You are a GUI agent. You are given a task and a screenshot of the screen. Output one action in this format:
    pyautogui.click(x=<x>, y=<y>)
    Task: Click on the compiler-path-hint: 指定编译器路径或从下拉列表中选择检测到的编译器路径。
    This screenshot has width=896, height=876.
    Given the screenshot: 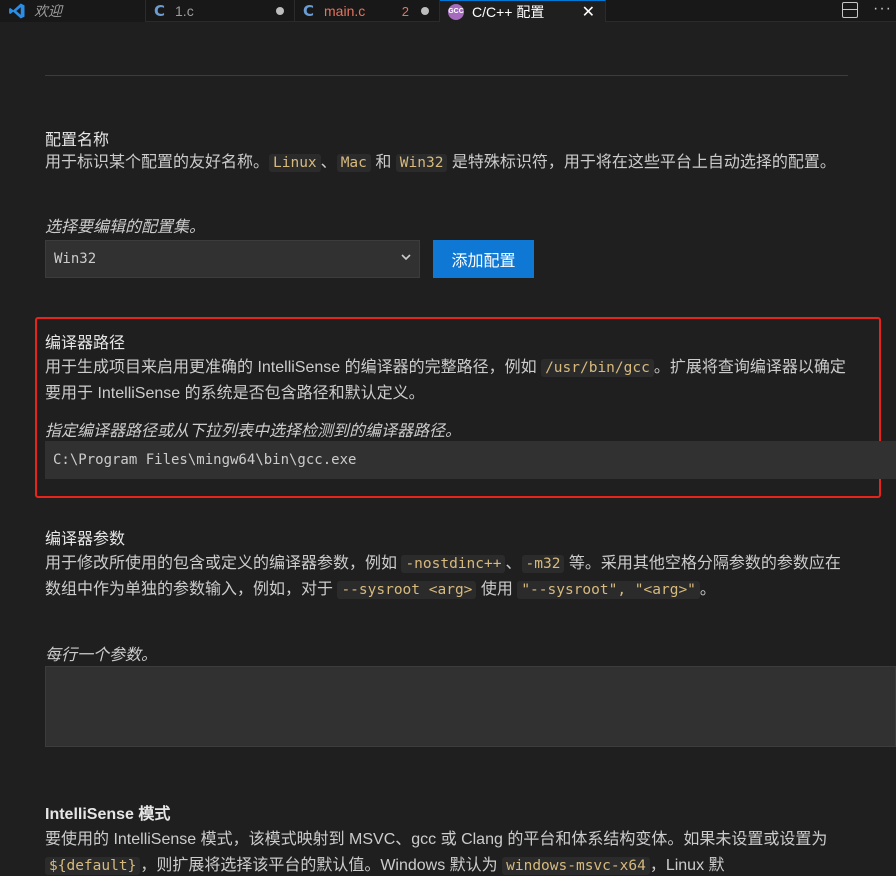 What is the action you would take?
    pyautogui.click(x=253, y=431)
    